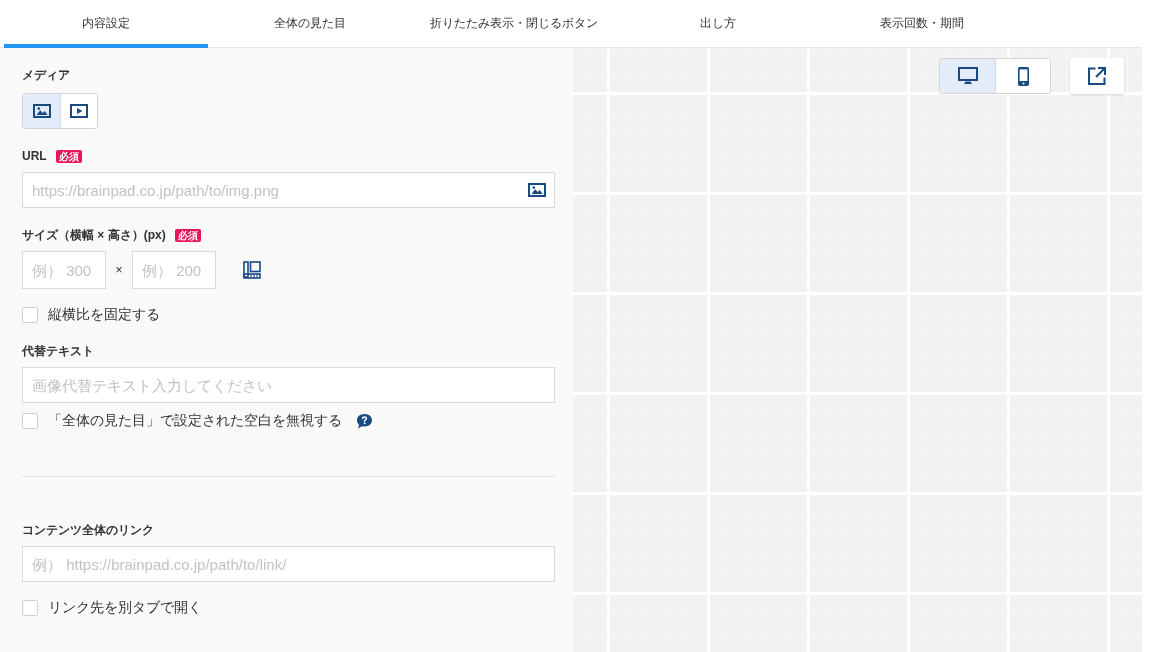 The height and width of the screenshot is (652, 1150). What do you see at coordinates (46, 75) in the screenshot?
I see `field-label: メディア` at bounding box center [46, 75].